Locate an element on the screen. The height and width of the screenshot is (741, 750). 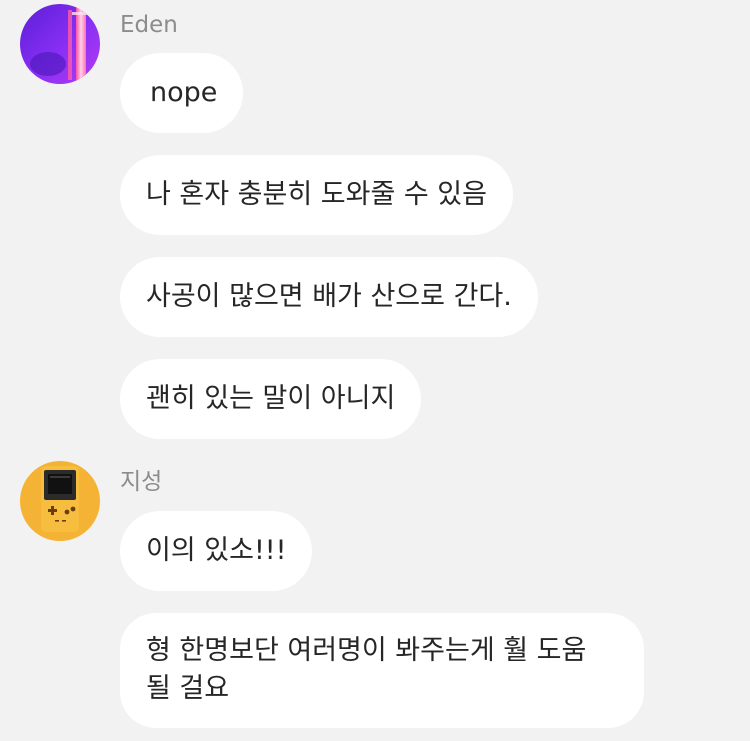
gameboy-icon is located at coordinates (60, 501).